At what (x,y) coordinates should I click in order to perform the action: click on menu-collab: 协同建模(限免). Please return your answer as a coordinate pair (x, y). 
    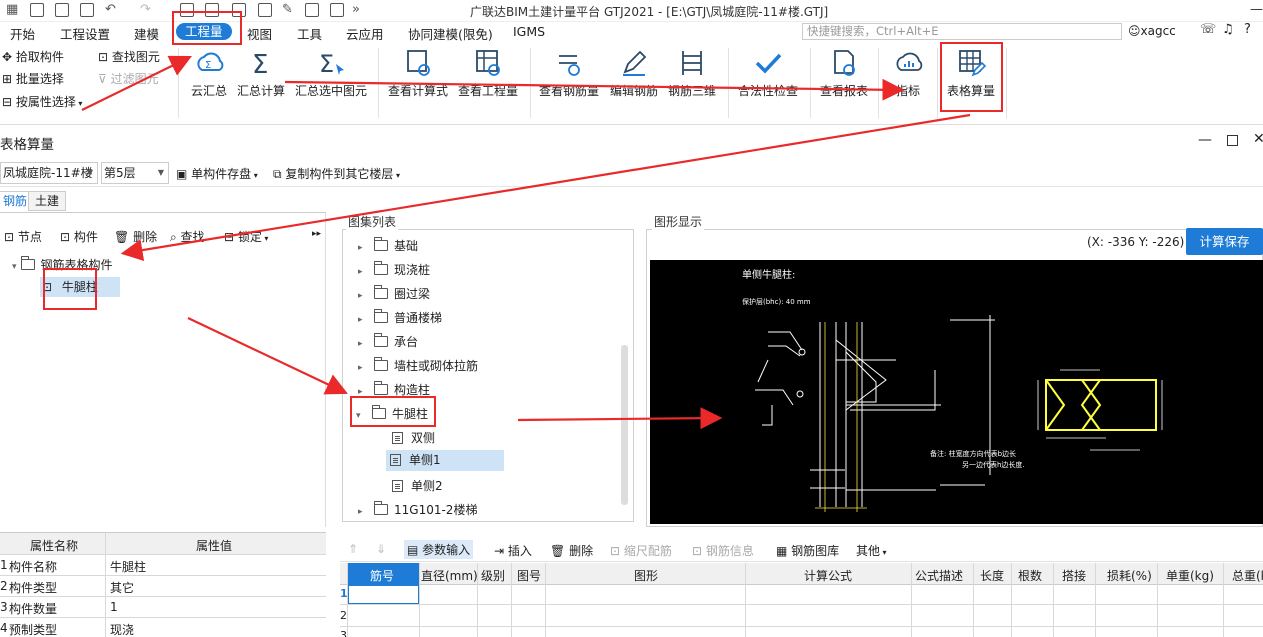
    Looking at the image, I should click on (450, 33).